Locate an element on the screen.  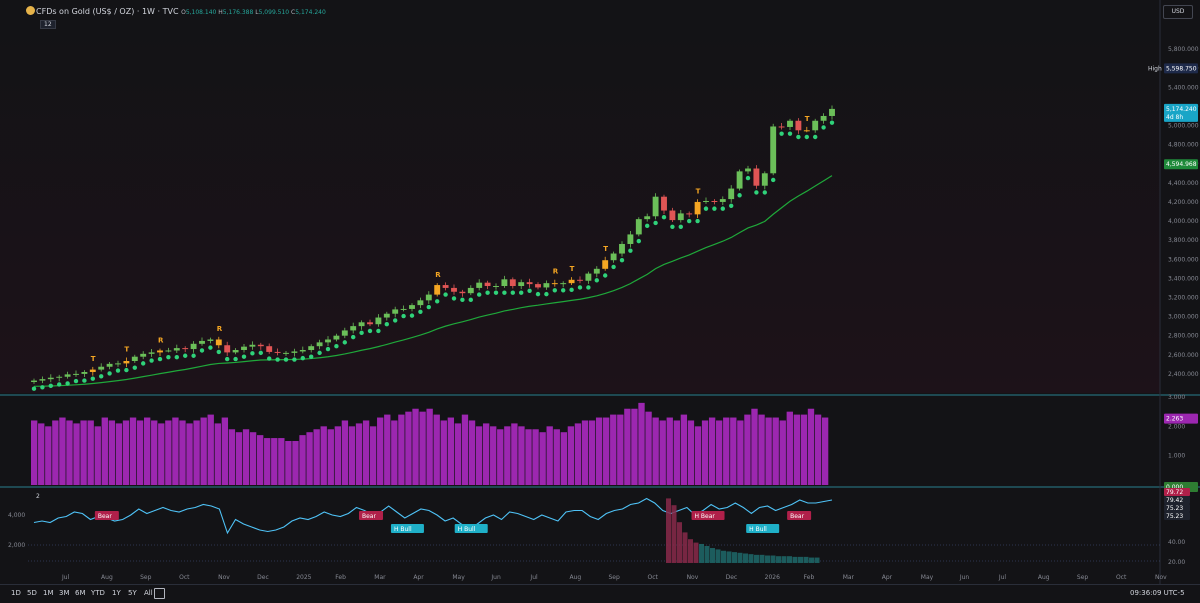
timeframe-1m: 1M is located at coordinates (48, 593).